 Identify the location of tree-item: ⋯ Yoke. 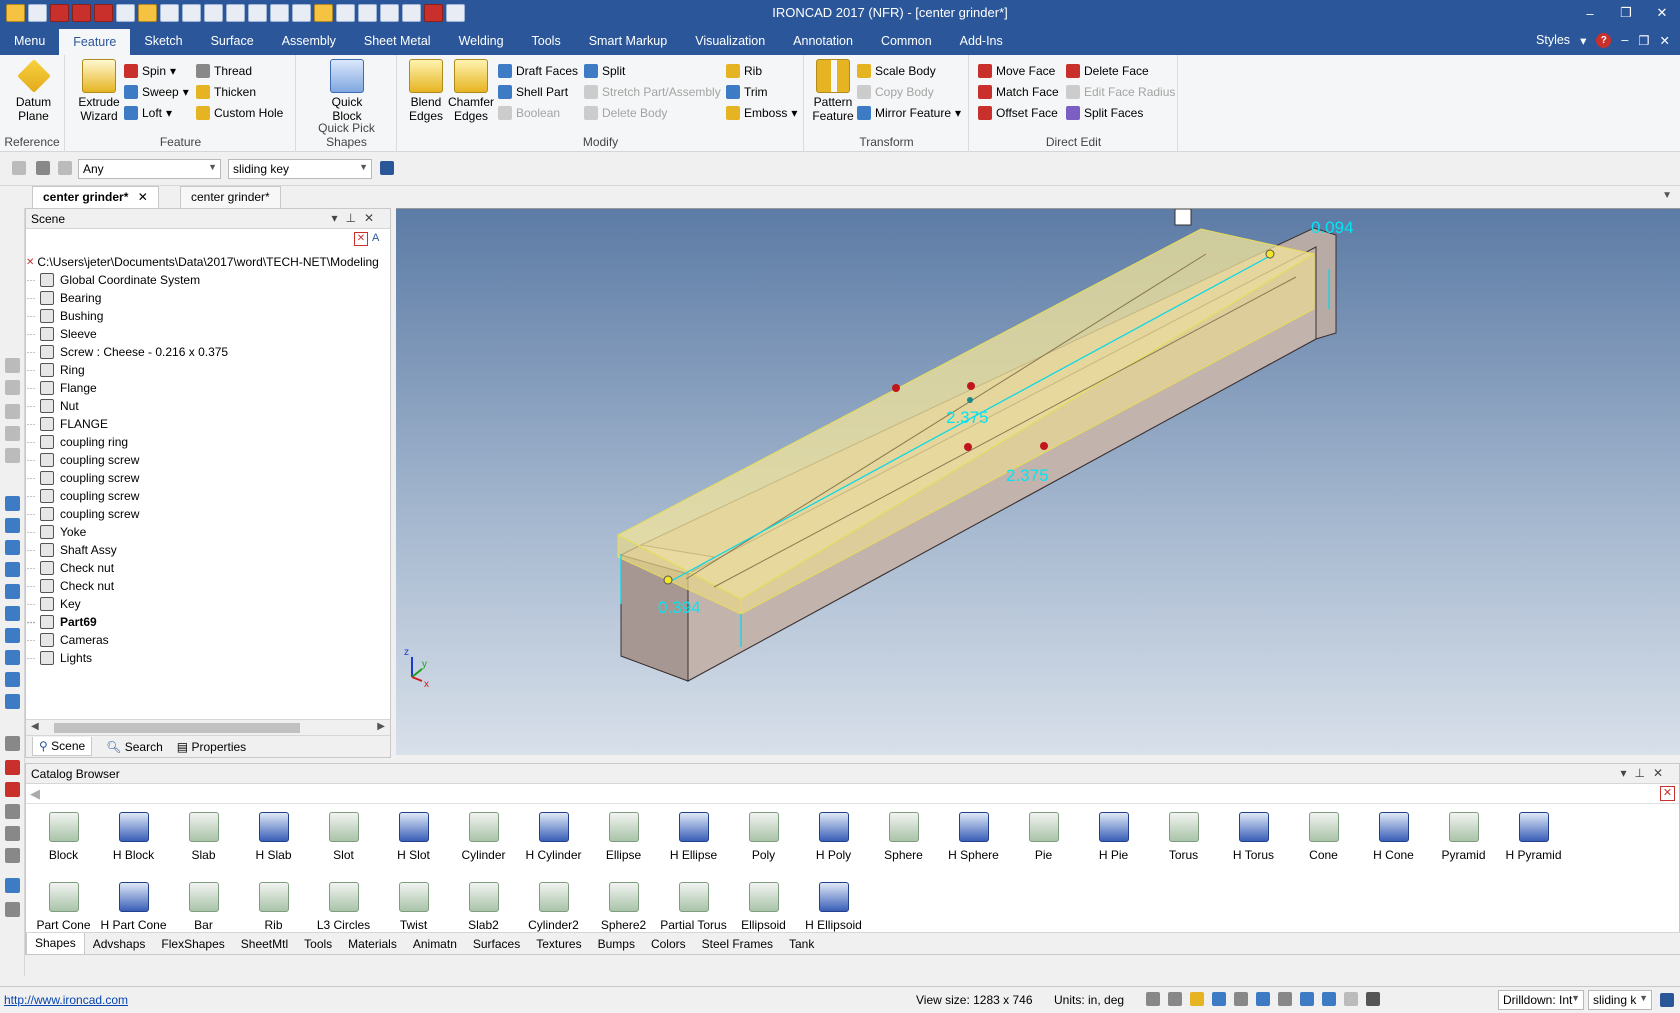
(208, 532).